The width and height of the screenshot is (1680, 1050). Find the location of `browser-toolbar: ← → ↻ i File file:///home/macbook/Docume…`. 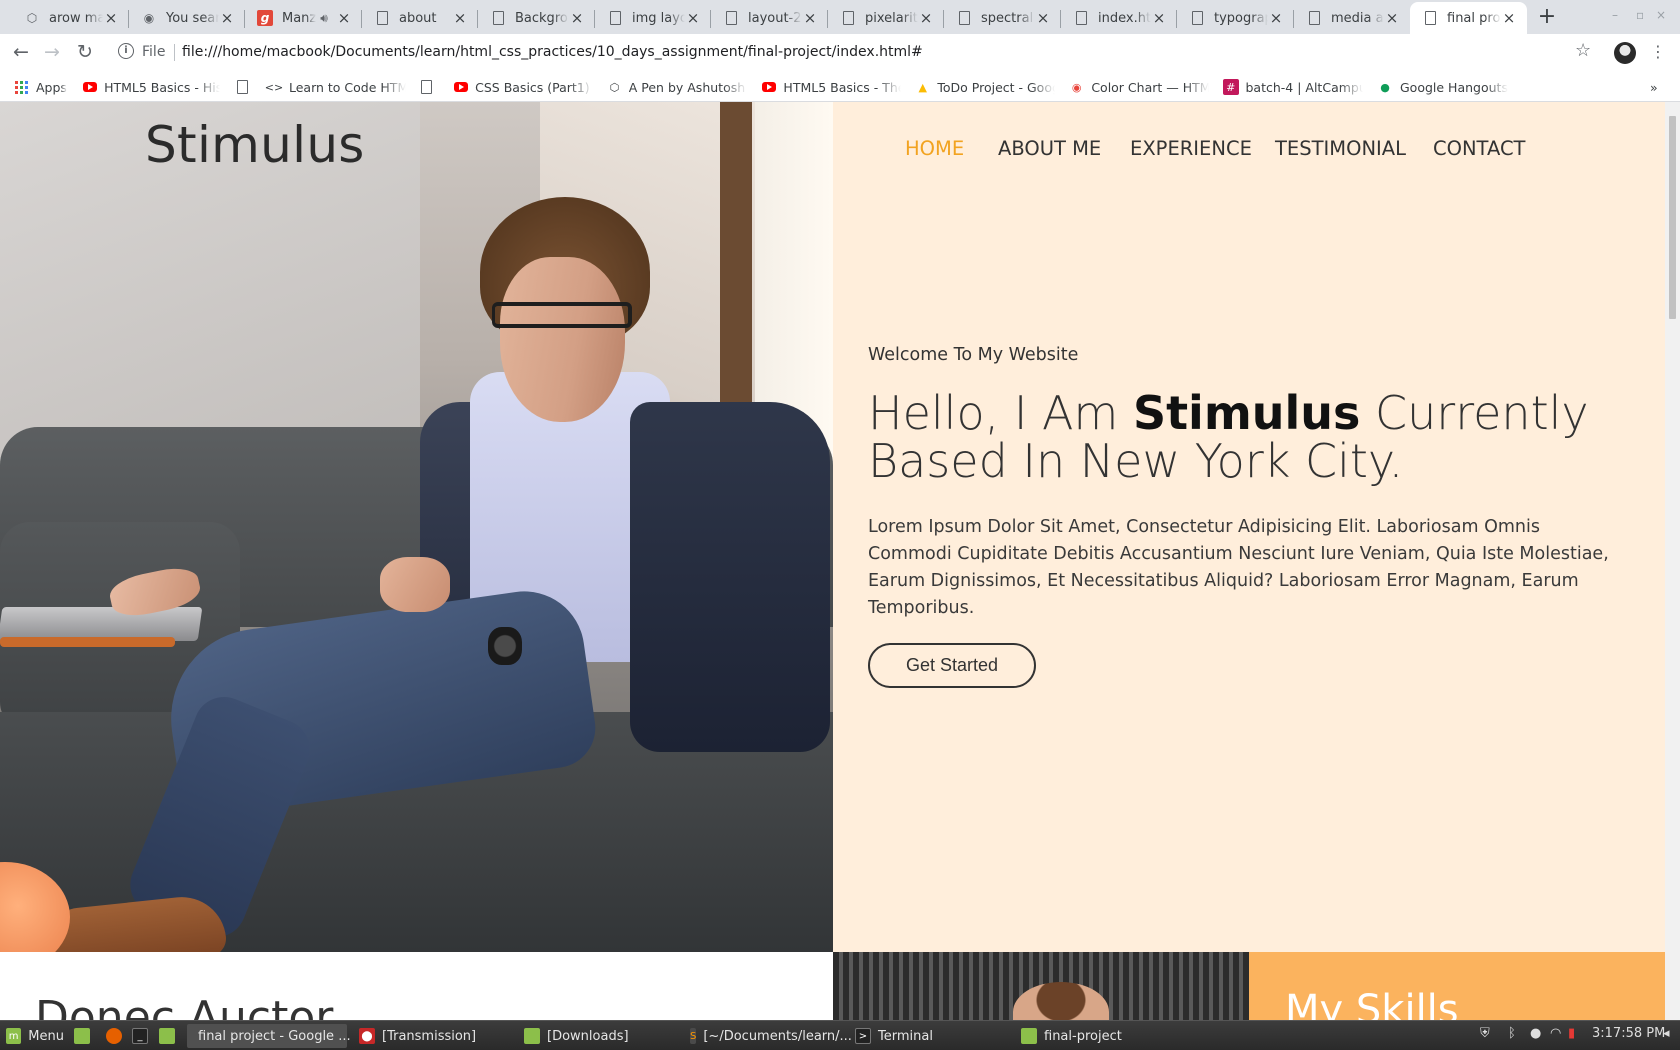

browser-toolbar: ← → ↻ i File file:///home/macbook/Docume… is located at coordinates (840, 52).